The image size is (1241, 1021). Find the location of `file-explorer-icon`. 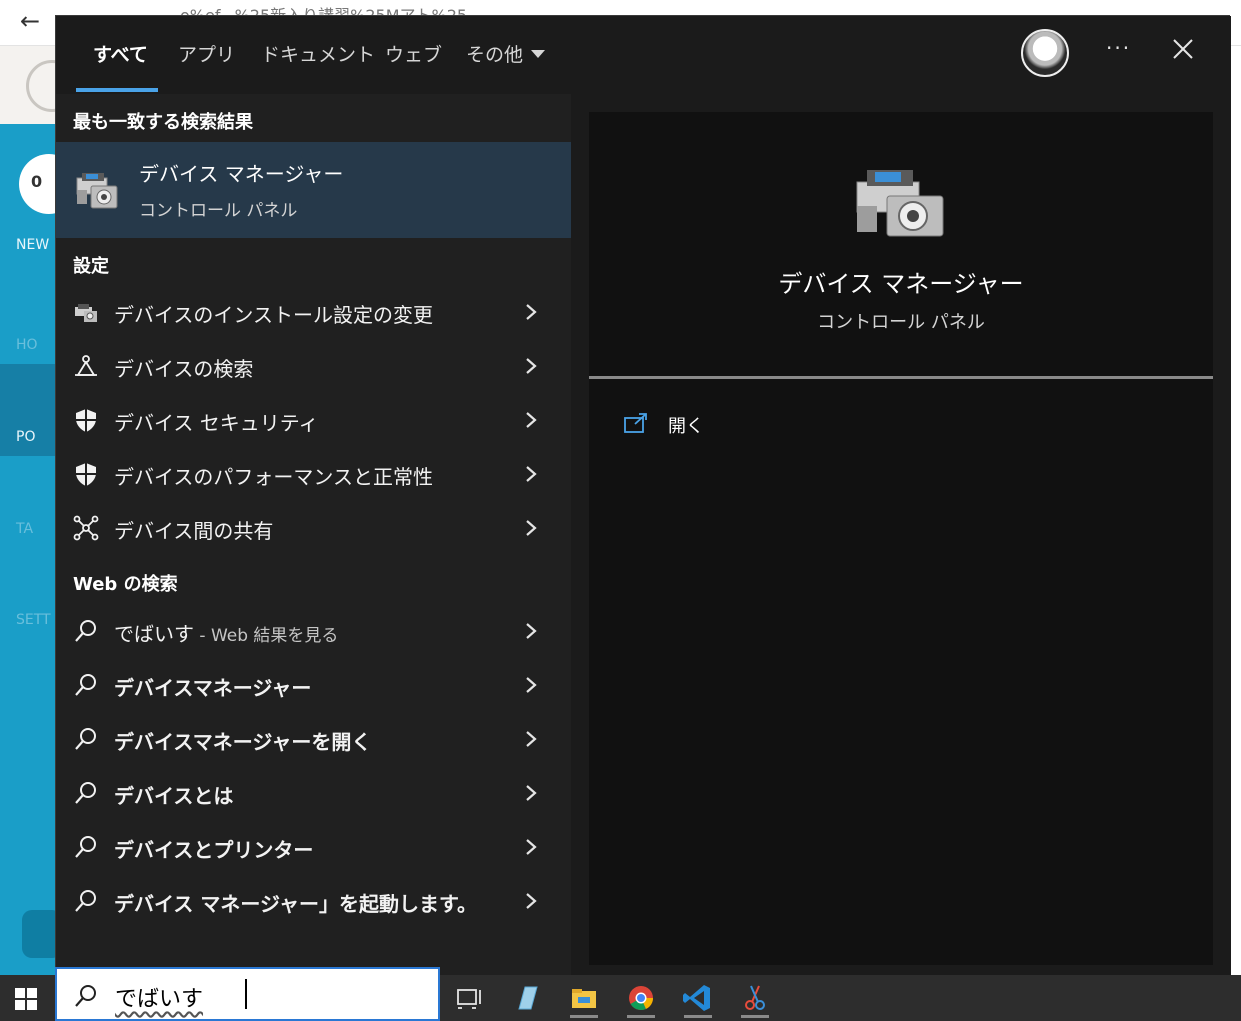

file-explorer-icon is located at coordinates (584, 999).